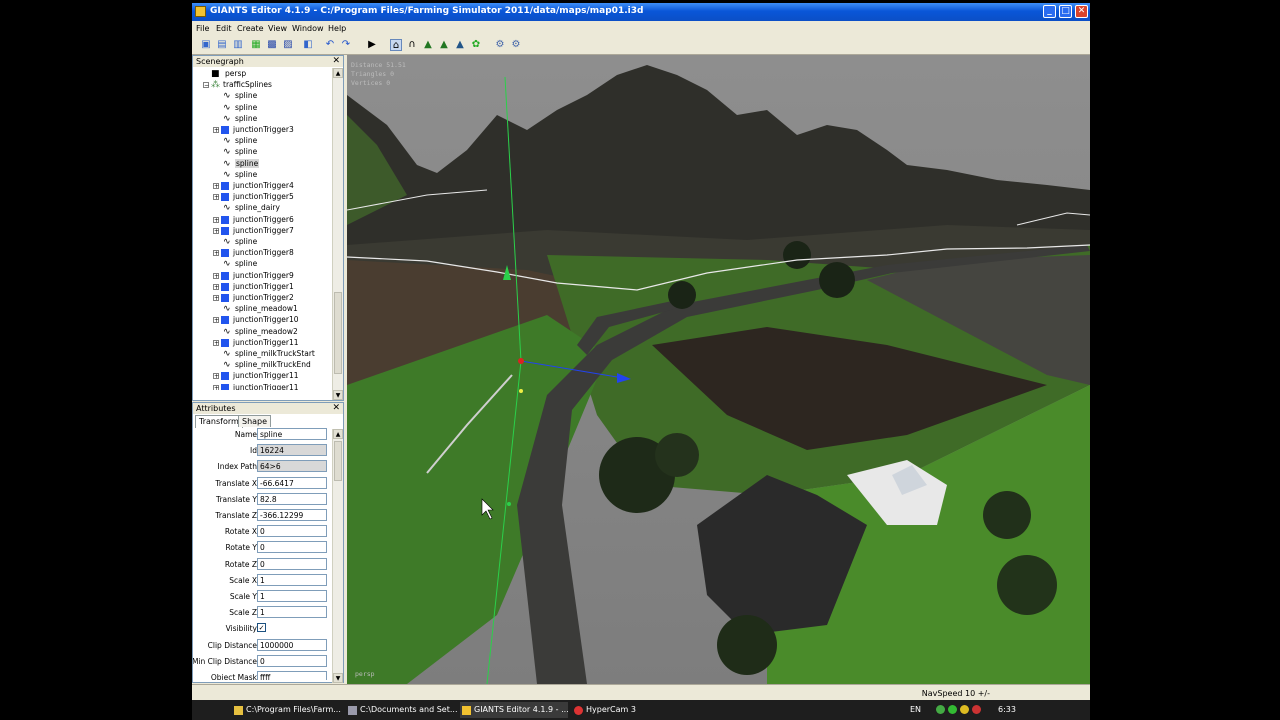 This screenshot has width=1280, height=720. What do you see at coordinates (308, 45) in the screenshot?
I see `export-icon: ◧` at bounding box center [308, 45].